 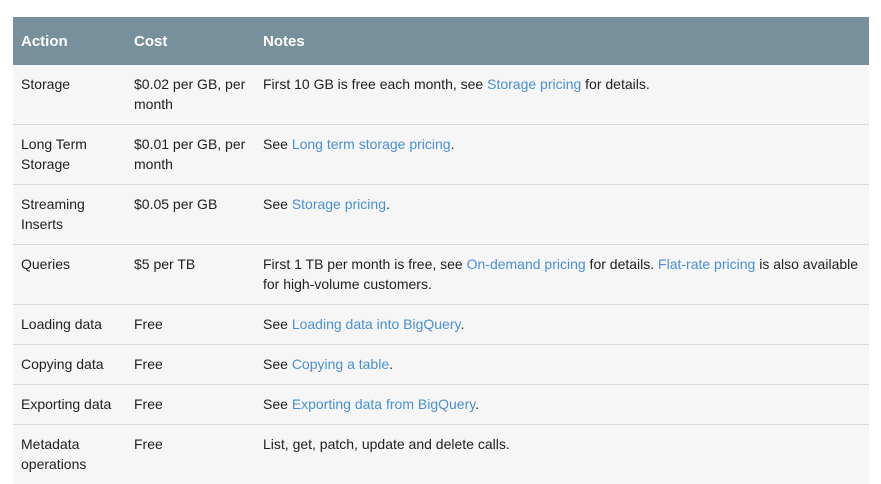 What do you see at coordinates (376, 324) in the screenshot?
I see `notes-link: Loading data into BigQuery` at bounding box center [376, 324].